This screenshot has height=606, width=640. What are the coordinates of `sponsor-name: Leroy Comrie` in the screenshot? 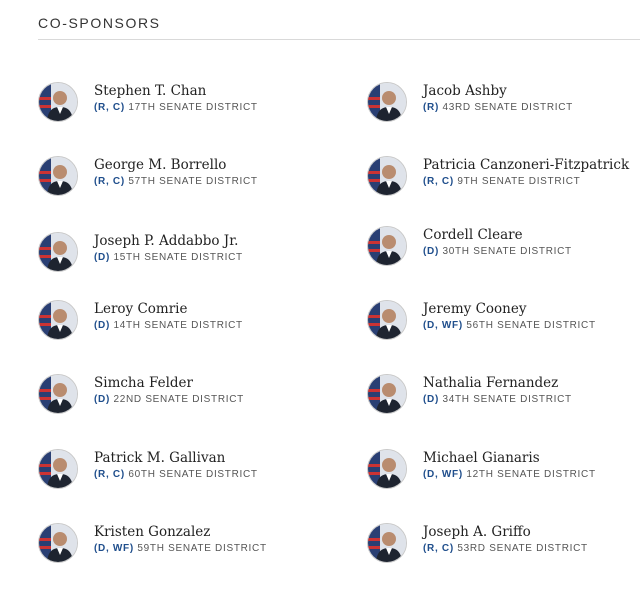 It's located at (140, 309).